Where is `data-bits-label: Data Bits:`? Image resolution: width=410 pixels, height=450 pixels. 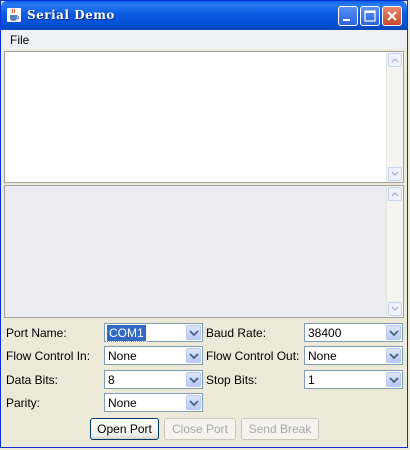 data-bits-label: Data Bits: is located at coordinates (32, 380).